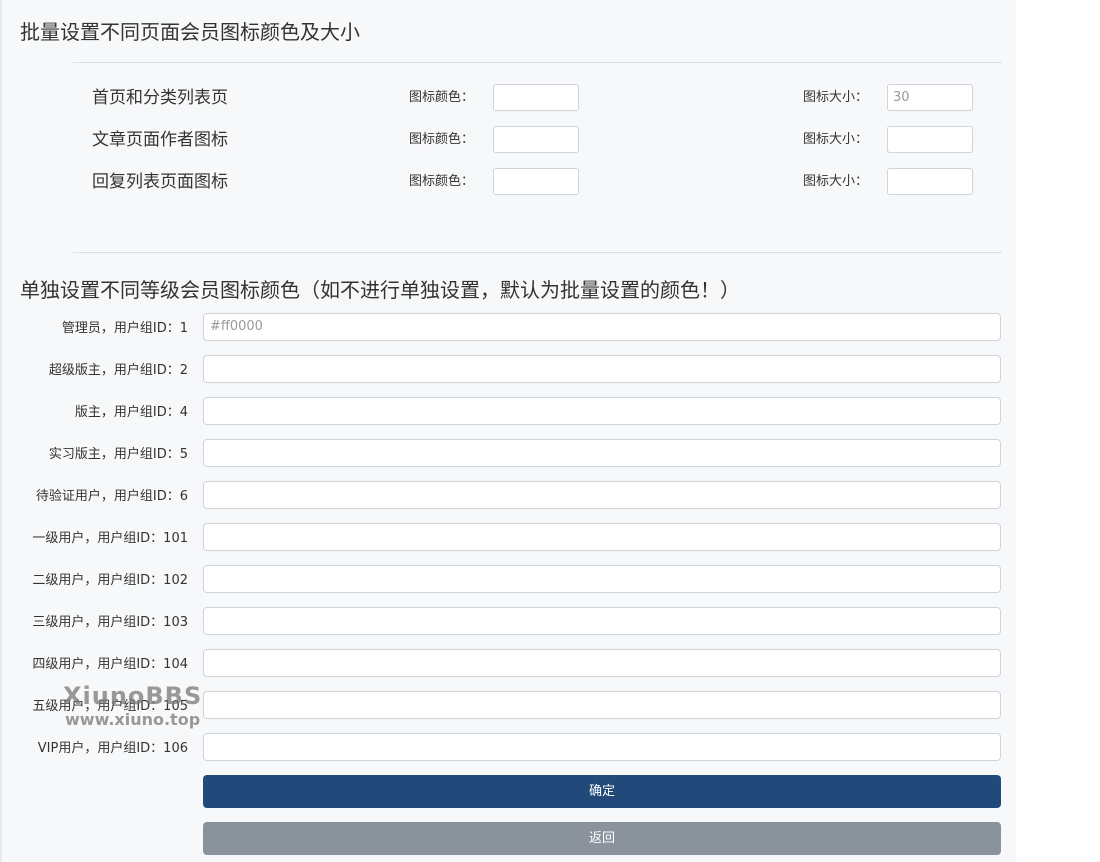 This screenshot has width=1100, height=862. I want to click on group-color-input-intern-moderator, so click(602, 453).